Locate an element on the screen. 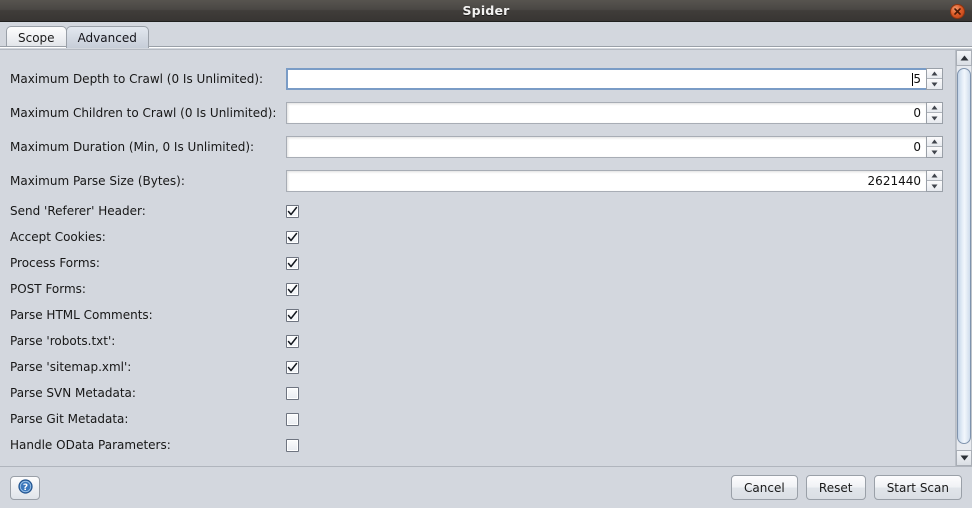 The height and width of the screenshot is (508, 972). label-parse-svn-metadata: Parse SVN Metadata: is located at coordinates (73, 393).